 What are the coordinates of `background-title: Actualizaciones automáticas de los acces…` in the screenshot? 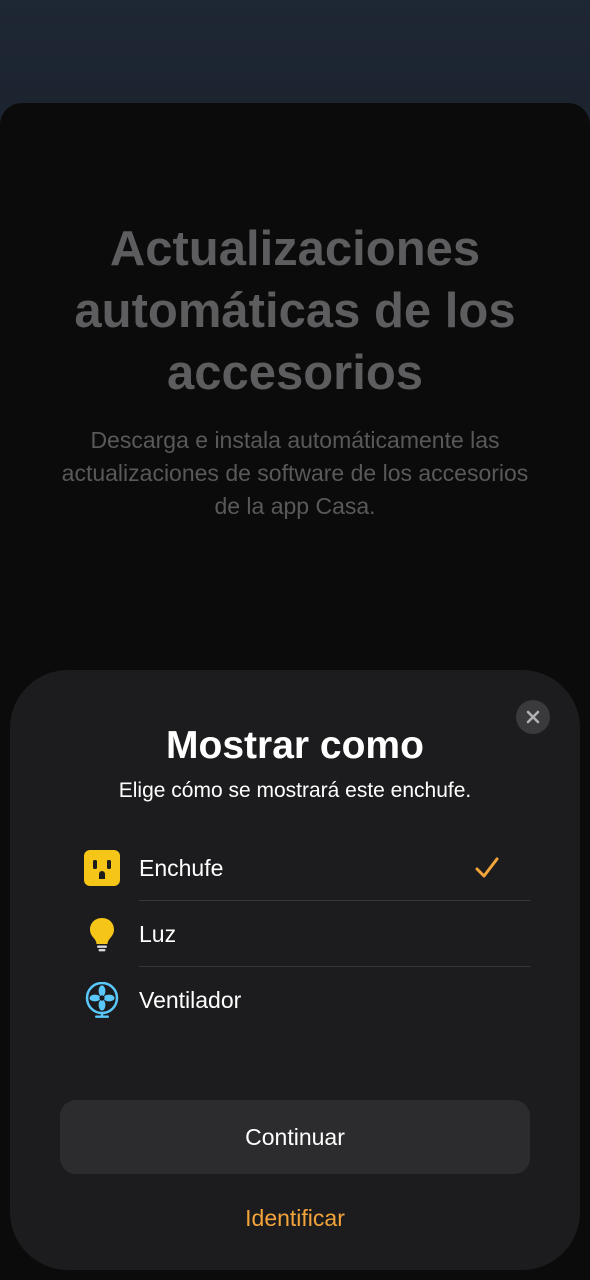 It's located at (295, 311).